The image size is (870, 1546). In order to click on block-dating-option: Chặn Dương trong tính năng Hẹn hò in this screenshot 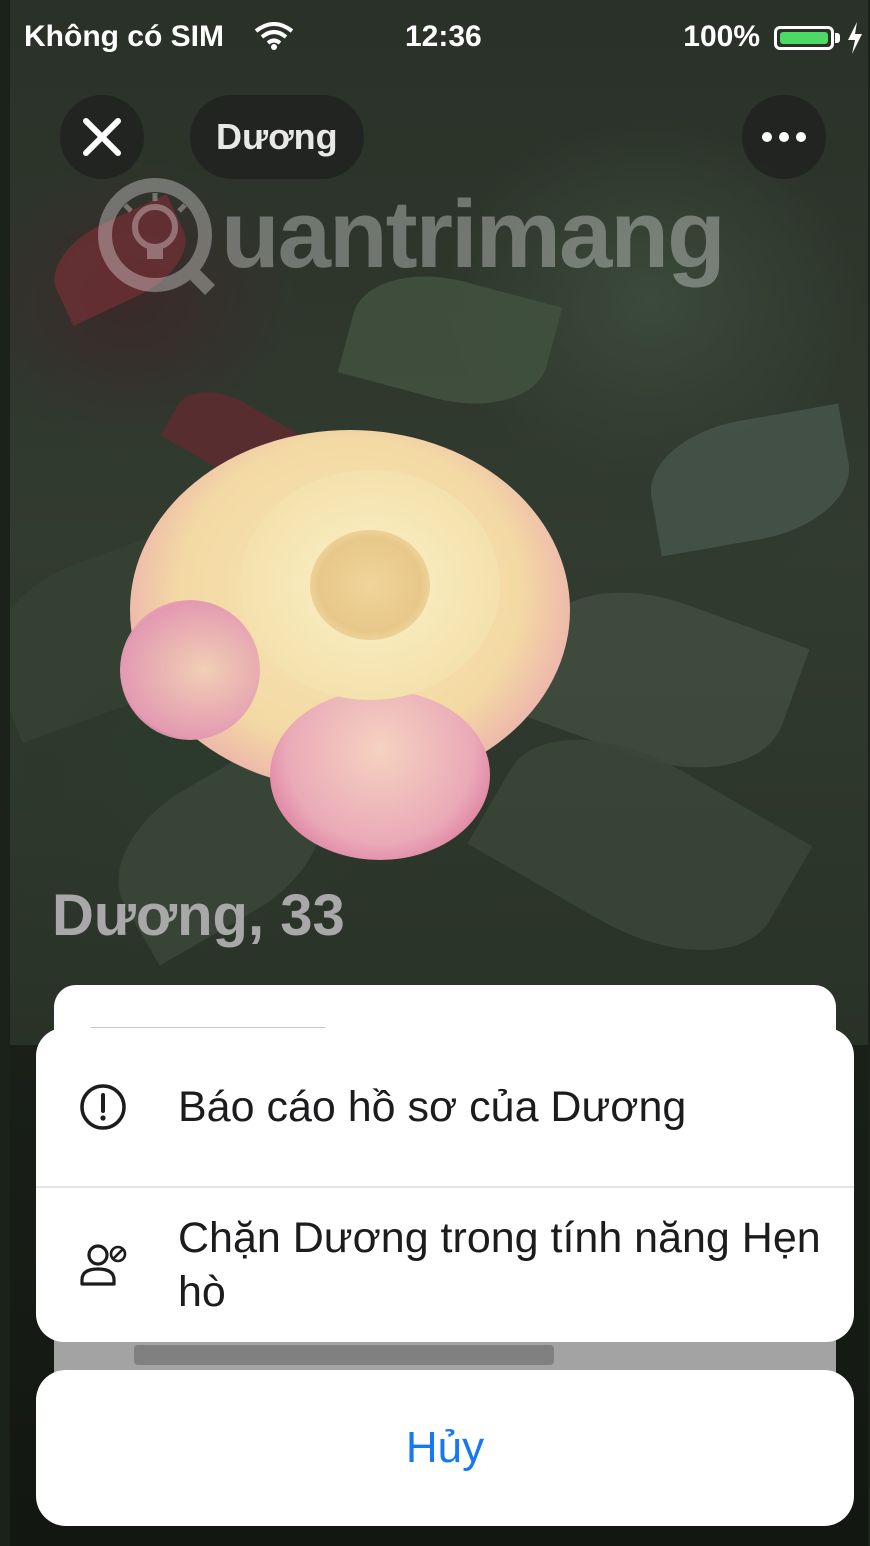, I will do `click(445, 1265)`.